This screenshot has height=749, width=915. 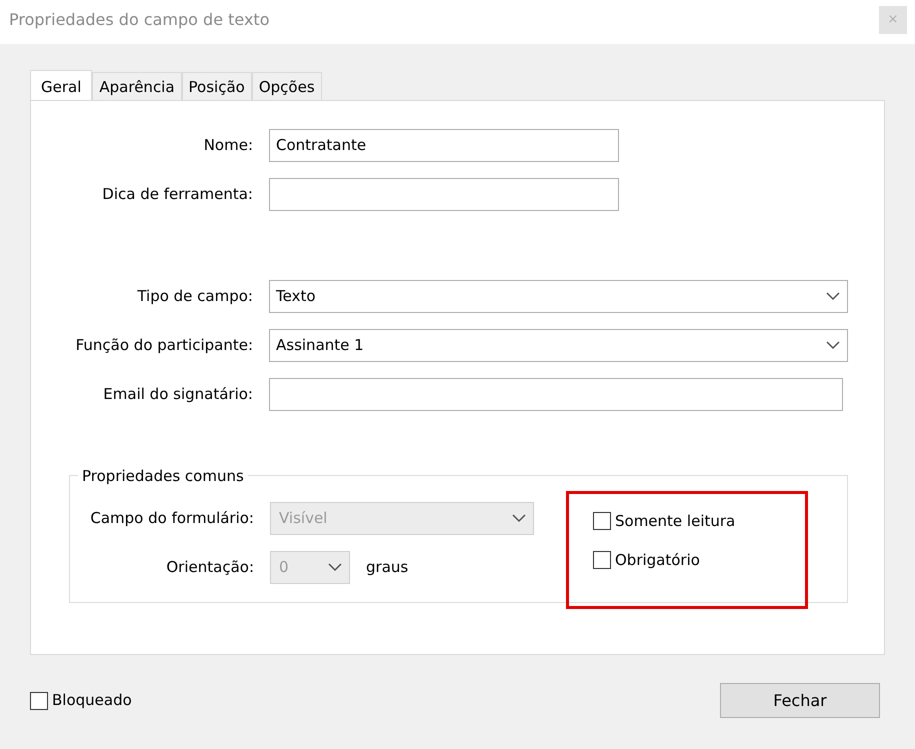 I want to click on field-label: Campo do formulário:, so click(x=172, y=519).